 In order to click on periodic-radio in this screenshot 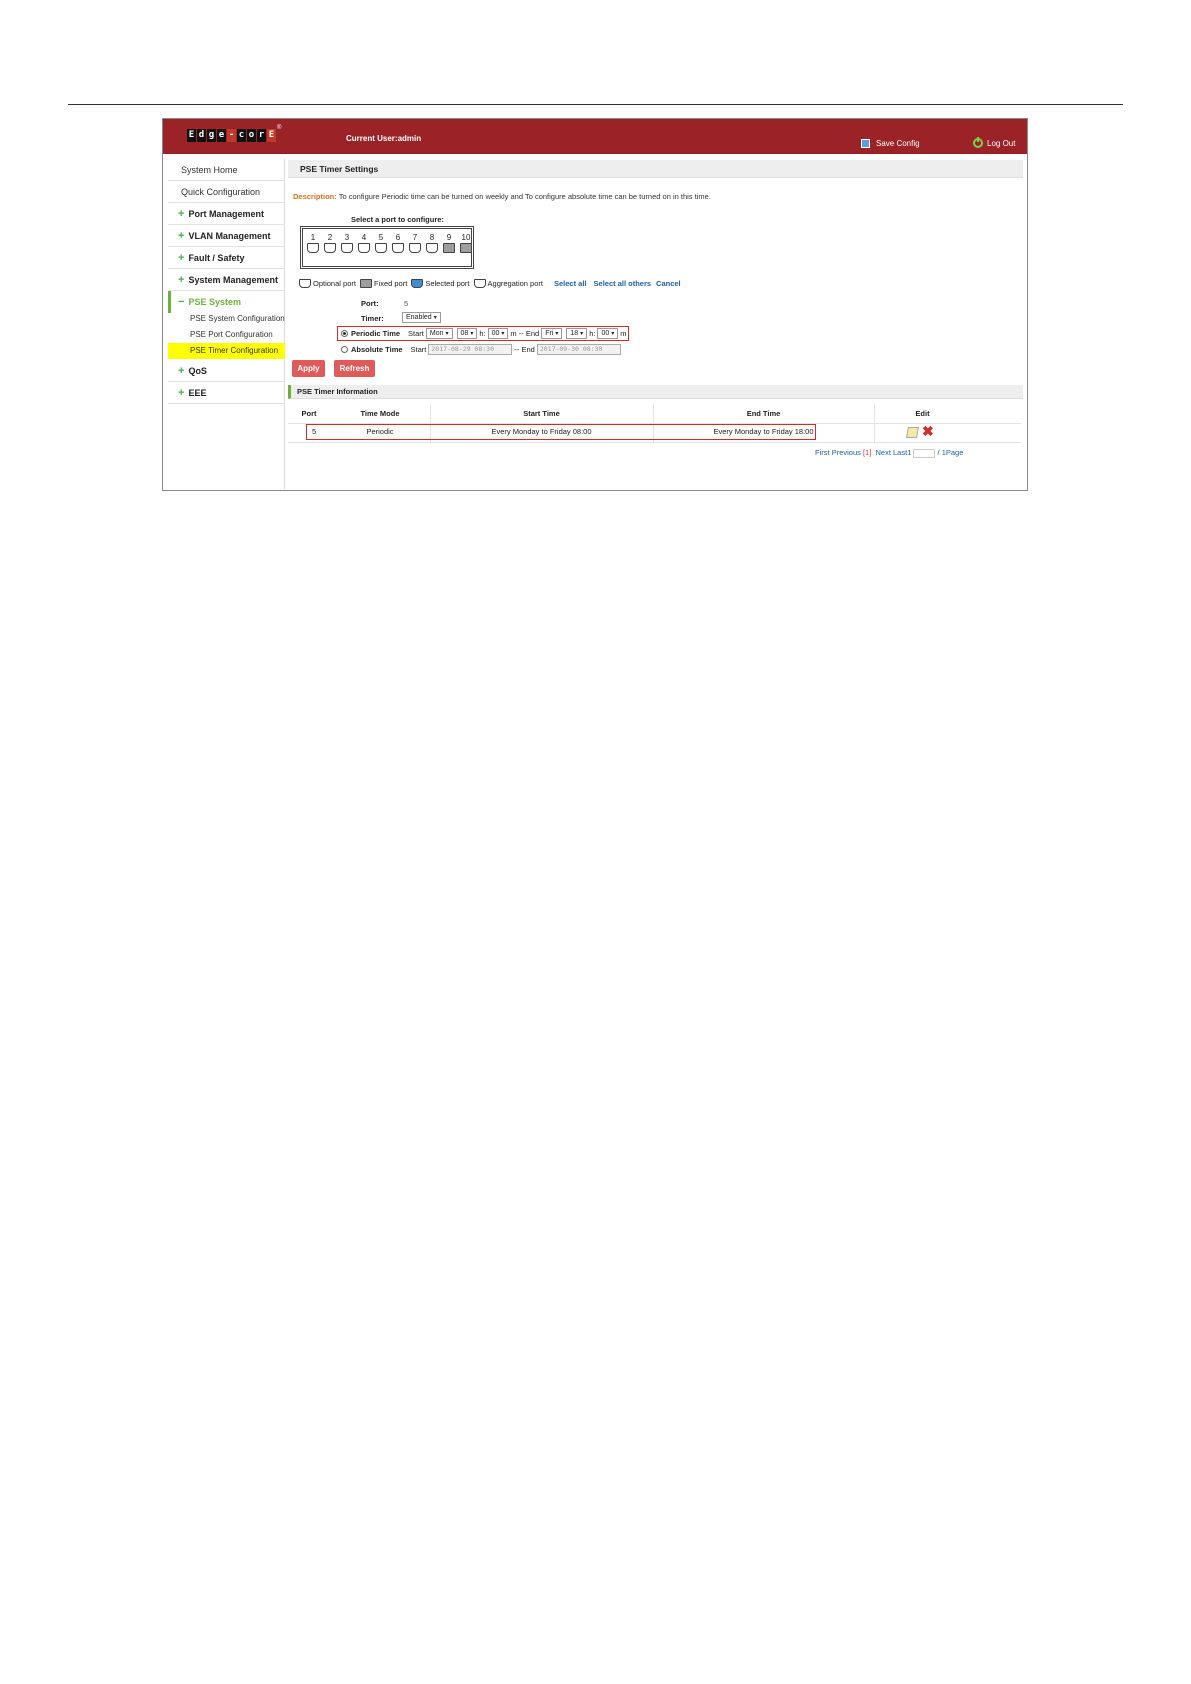, I will do `click(344, 333)`.